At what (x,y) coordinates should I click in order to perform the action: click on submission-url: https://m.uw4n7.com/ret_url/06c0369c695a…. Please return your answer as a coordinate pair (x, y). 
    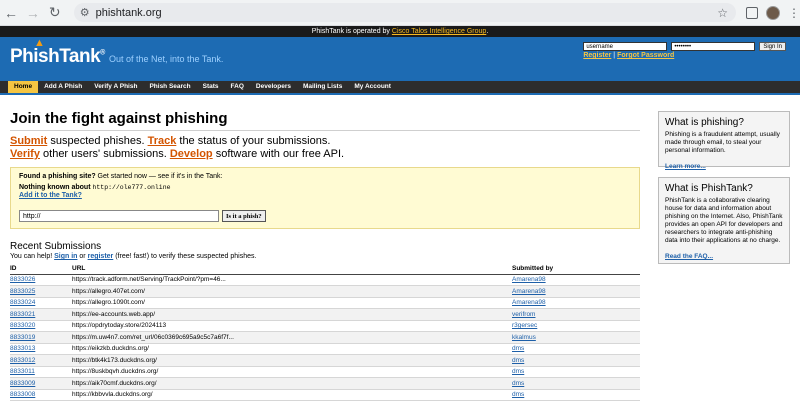
    Looking at the image, I should click on (292, 337).